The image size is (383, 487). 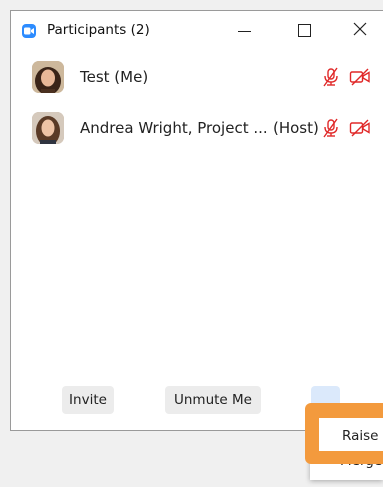 I want to click on participant-row: Test (Me), so click(x=197, y=81).